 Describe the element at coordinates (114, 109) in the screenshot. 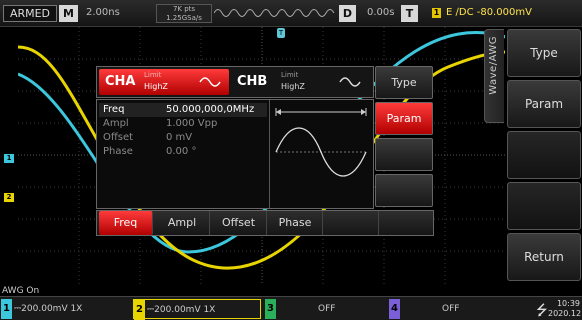

I see `param-name: Freq` at that location.